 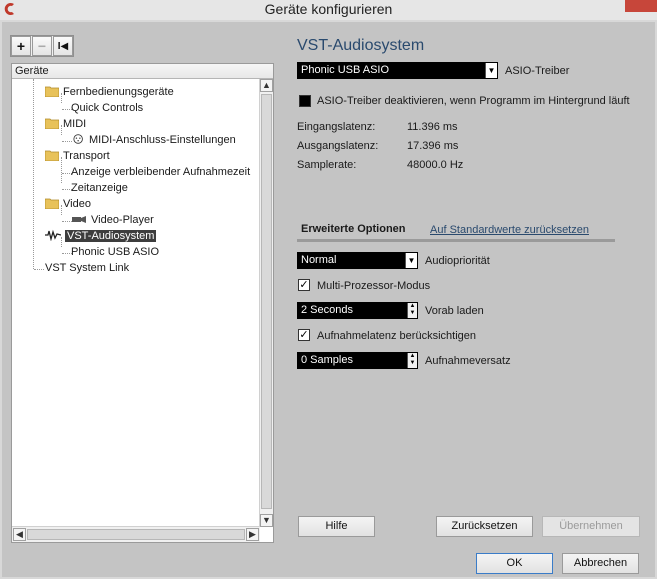 I want to click on tree-item-transport: Transport, so click(x=77, y=156).